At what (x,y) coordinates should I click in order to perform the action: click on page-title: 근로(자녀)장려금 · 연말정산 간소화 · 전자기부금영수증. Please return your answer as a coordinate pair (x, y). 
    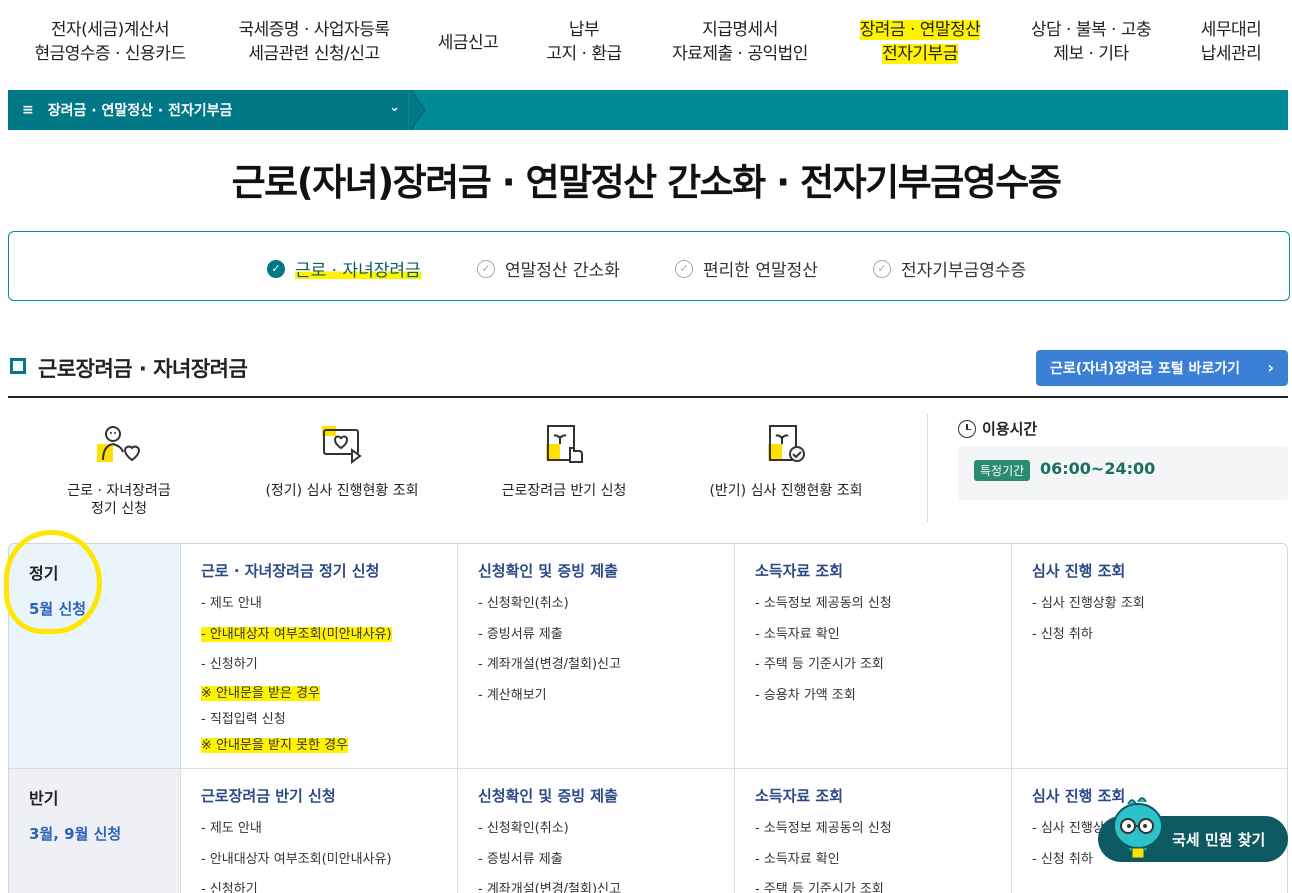
    Looking at the image, I should click on (646, 182).